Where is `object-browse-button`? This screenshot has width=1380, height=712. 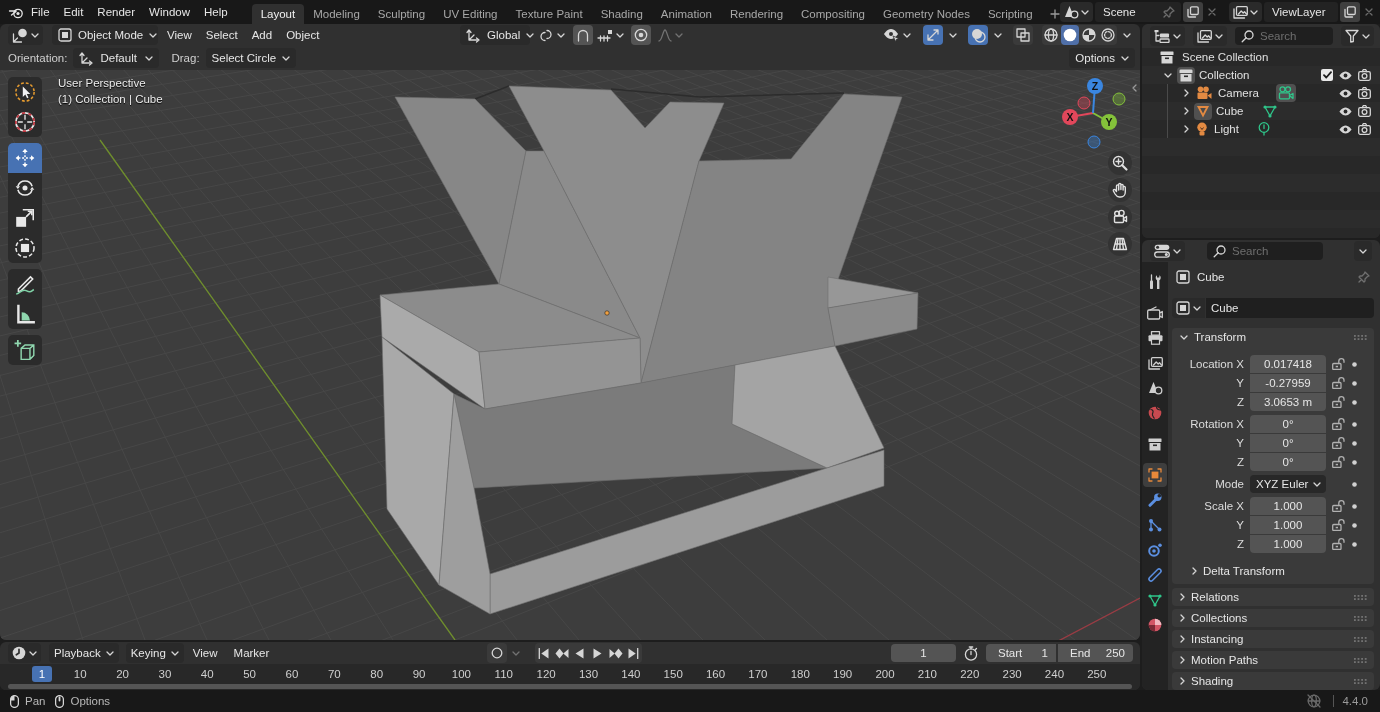 object-browse-button is located at coordinates (1188, 308).